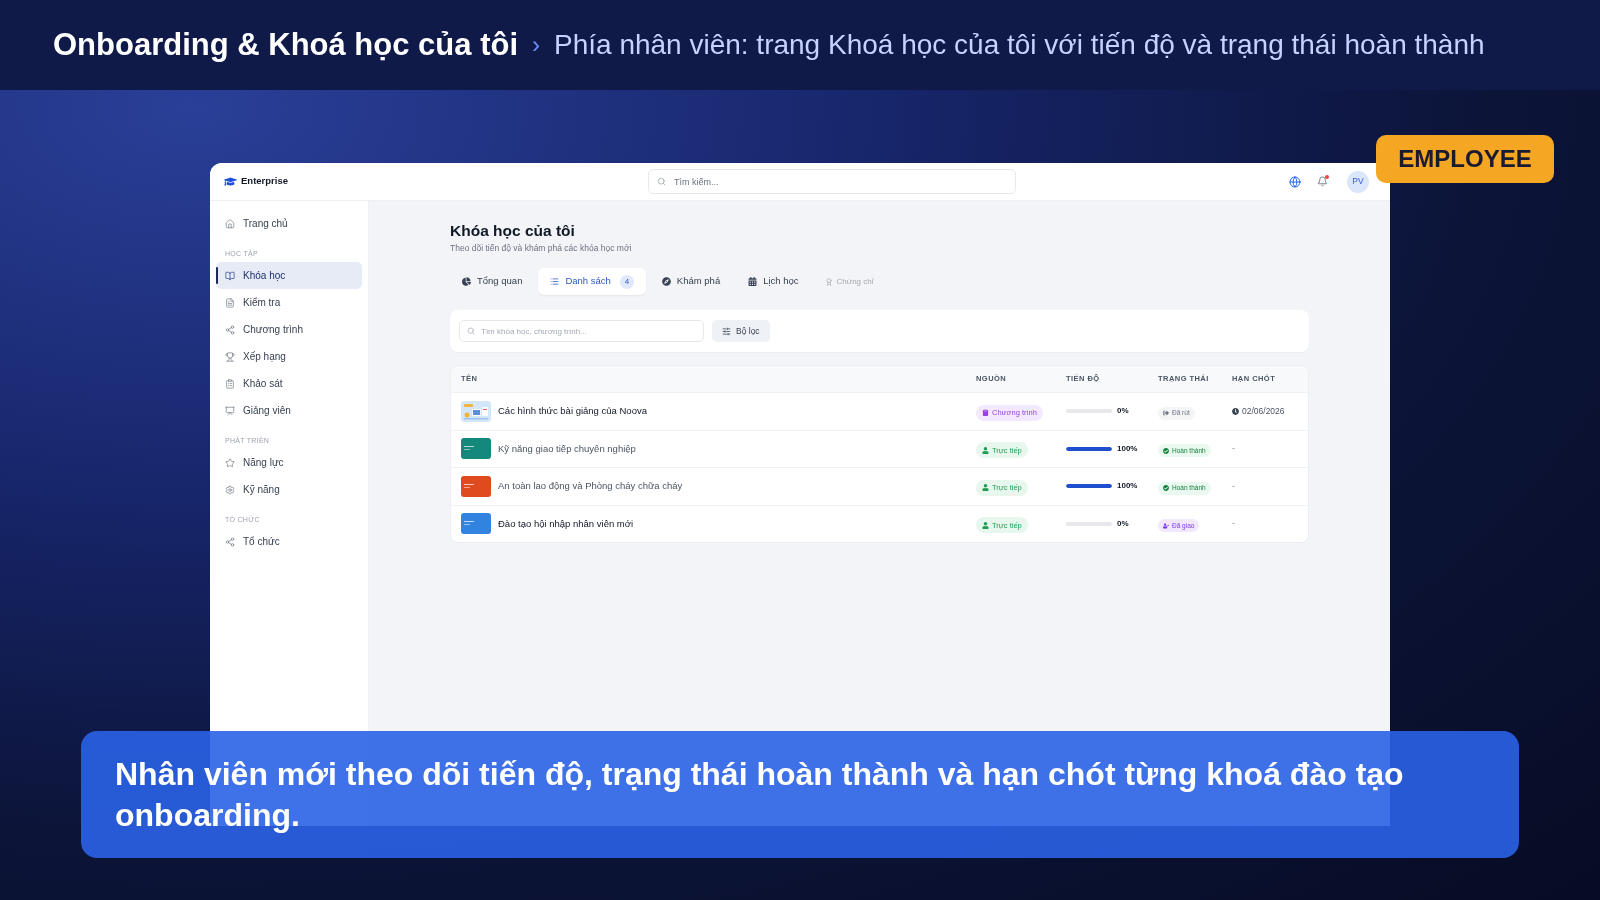 The image size is (1600, 900). Describe the element at coordinates (492, 281) in the screenshot. I see `tab: Tổng quan` at that location.